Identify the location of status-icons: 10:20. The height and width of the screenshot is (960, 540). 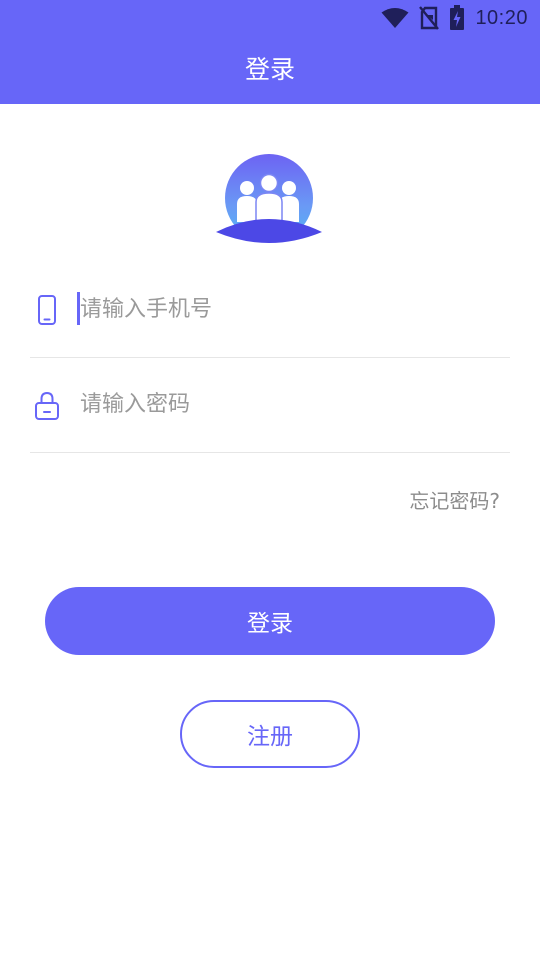
(454, 18).